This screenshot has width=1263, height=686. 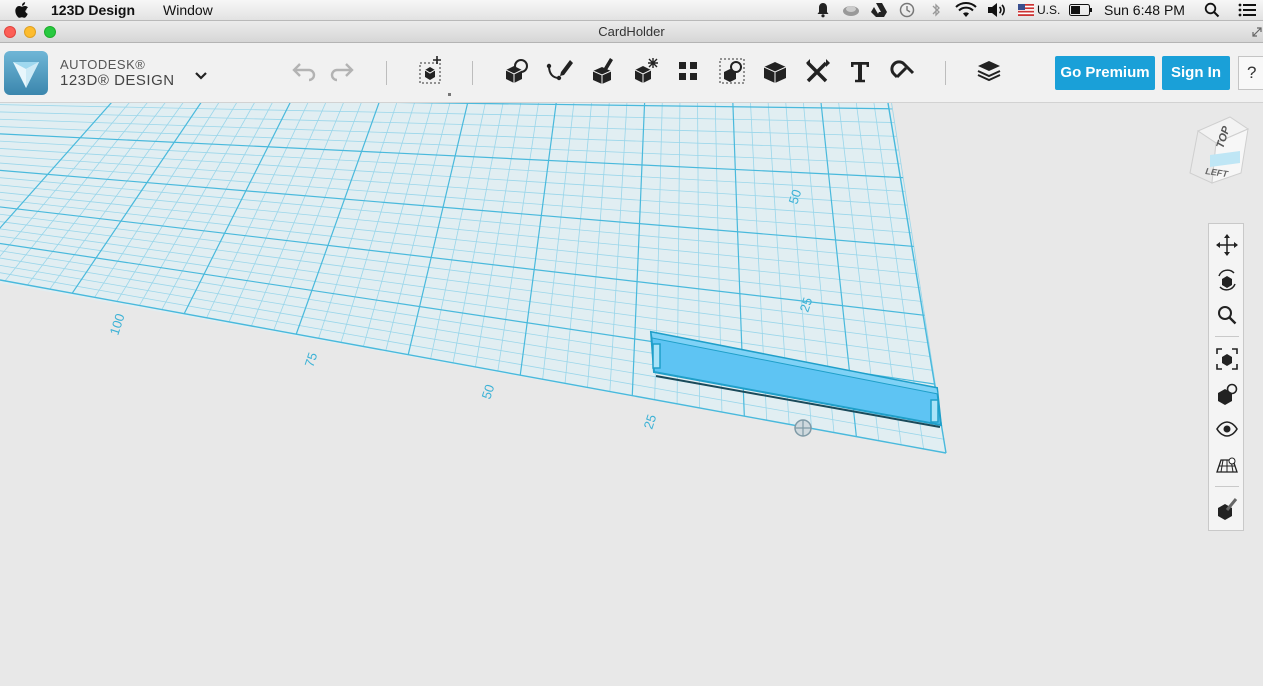 I want to click on pattern-tool-button, so click(x=688, y=71).